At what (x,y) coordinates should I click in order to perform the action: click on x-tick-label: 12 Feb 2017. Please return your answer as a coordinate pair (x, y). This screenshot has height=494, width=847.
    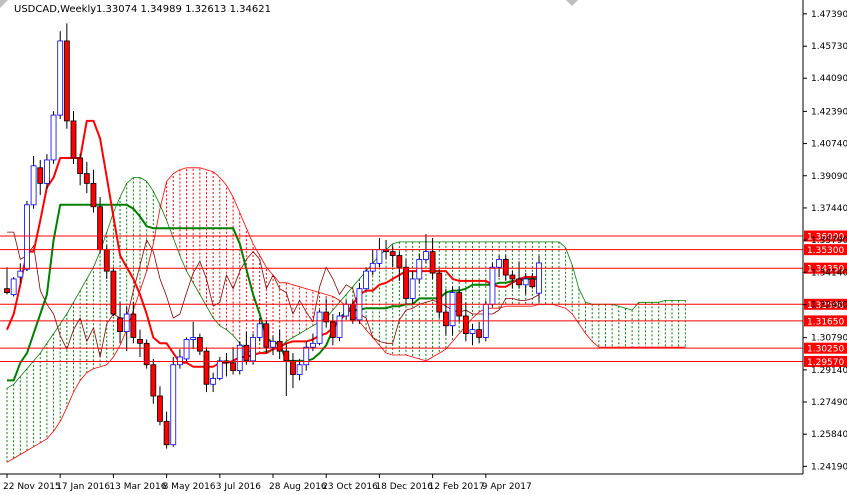
    Looking at the image, I should click on (457, 487).